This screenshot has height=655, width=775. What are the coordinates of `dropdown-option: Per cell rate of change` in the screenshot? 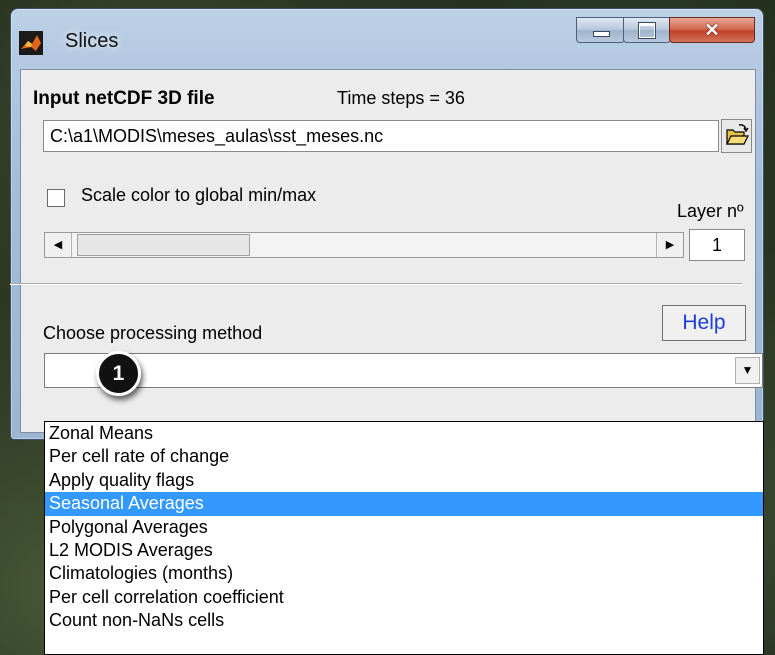 It's located at (404, 456).